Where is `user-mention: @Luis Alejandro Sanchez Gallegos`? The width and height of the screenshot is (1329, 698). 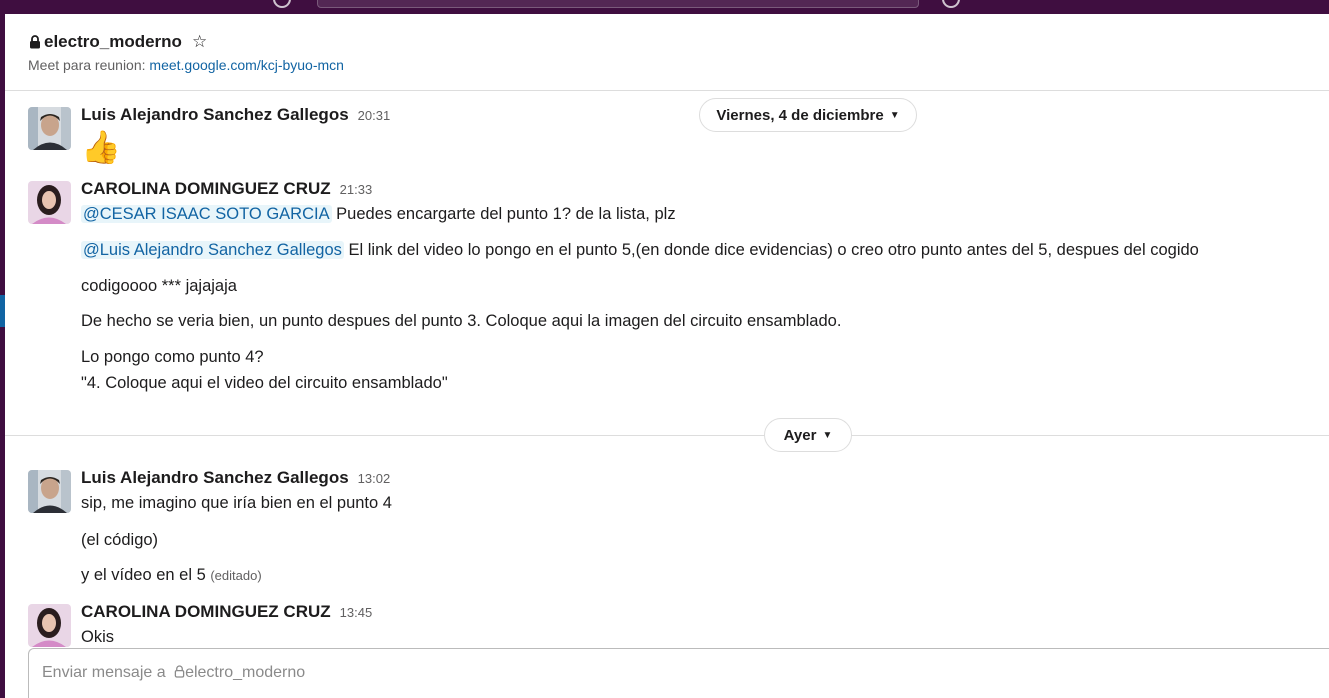 user-mention: @Luis Alejandro Sanchez Gallegos is located at coordinates (212, 250).